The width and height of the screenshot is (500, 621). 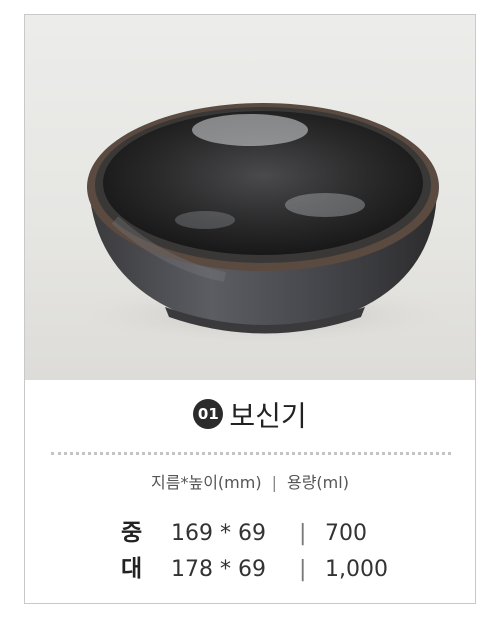 I want to click on product-title-row: 01 보신기, so click(x=250, y=416).